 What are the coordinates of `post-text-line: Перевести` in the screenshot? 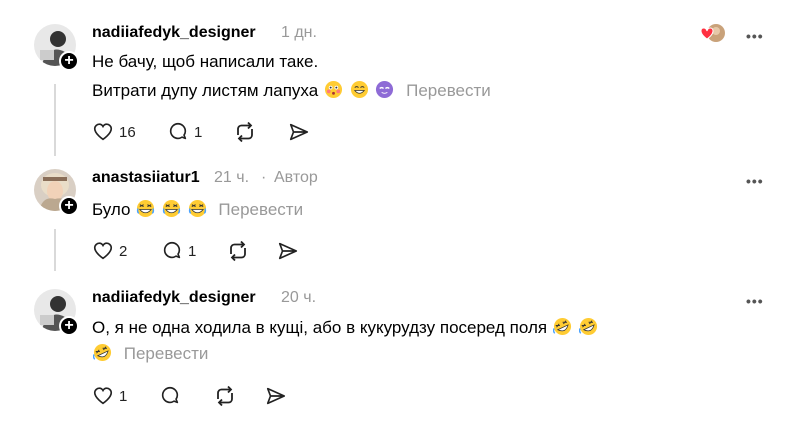 It's located at (150, 355).